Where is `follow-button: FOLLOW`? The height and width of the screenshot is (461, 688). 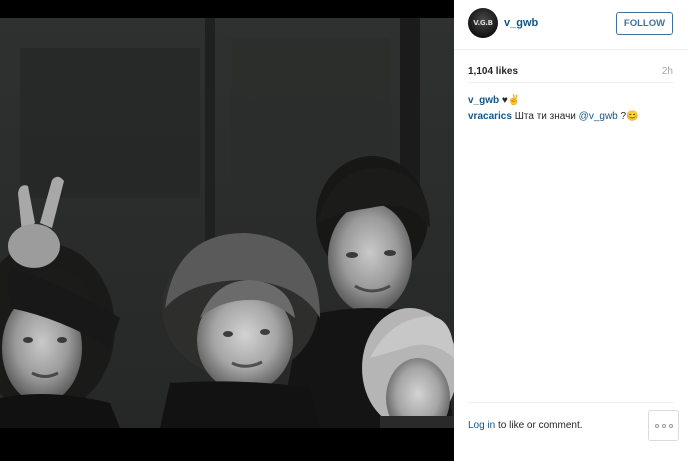
follow-button: FOLLOW is located at coordinates (644, 23).